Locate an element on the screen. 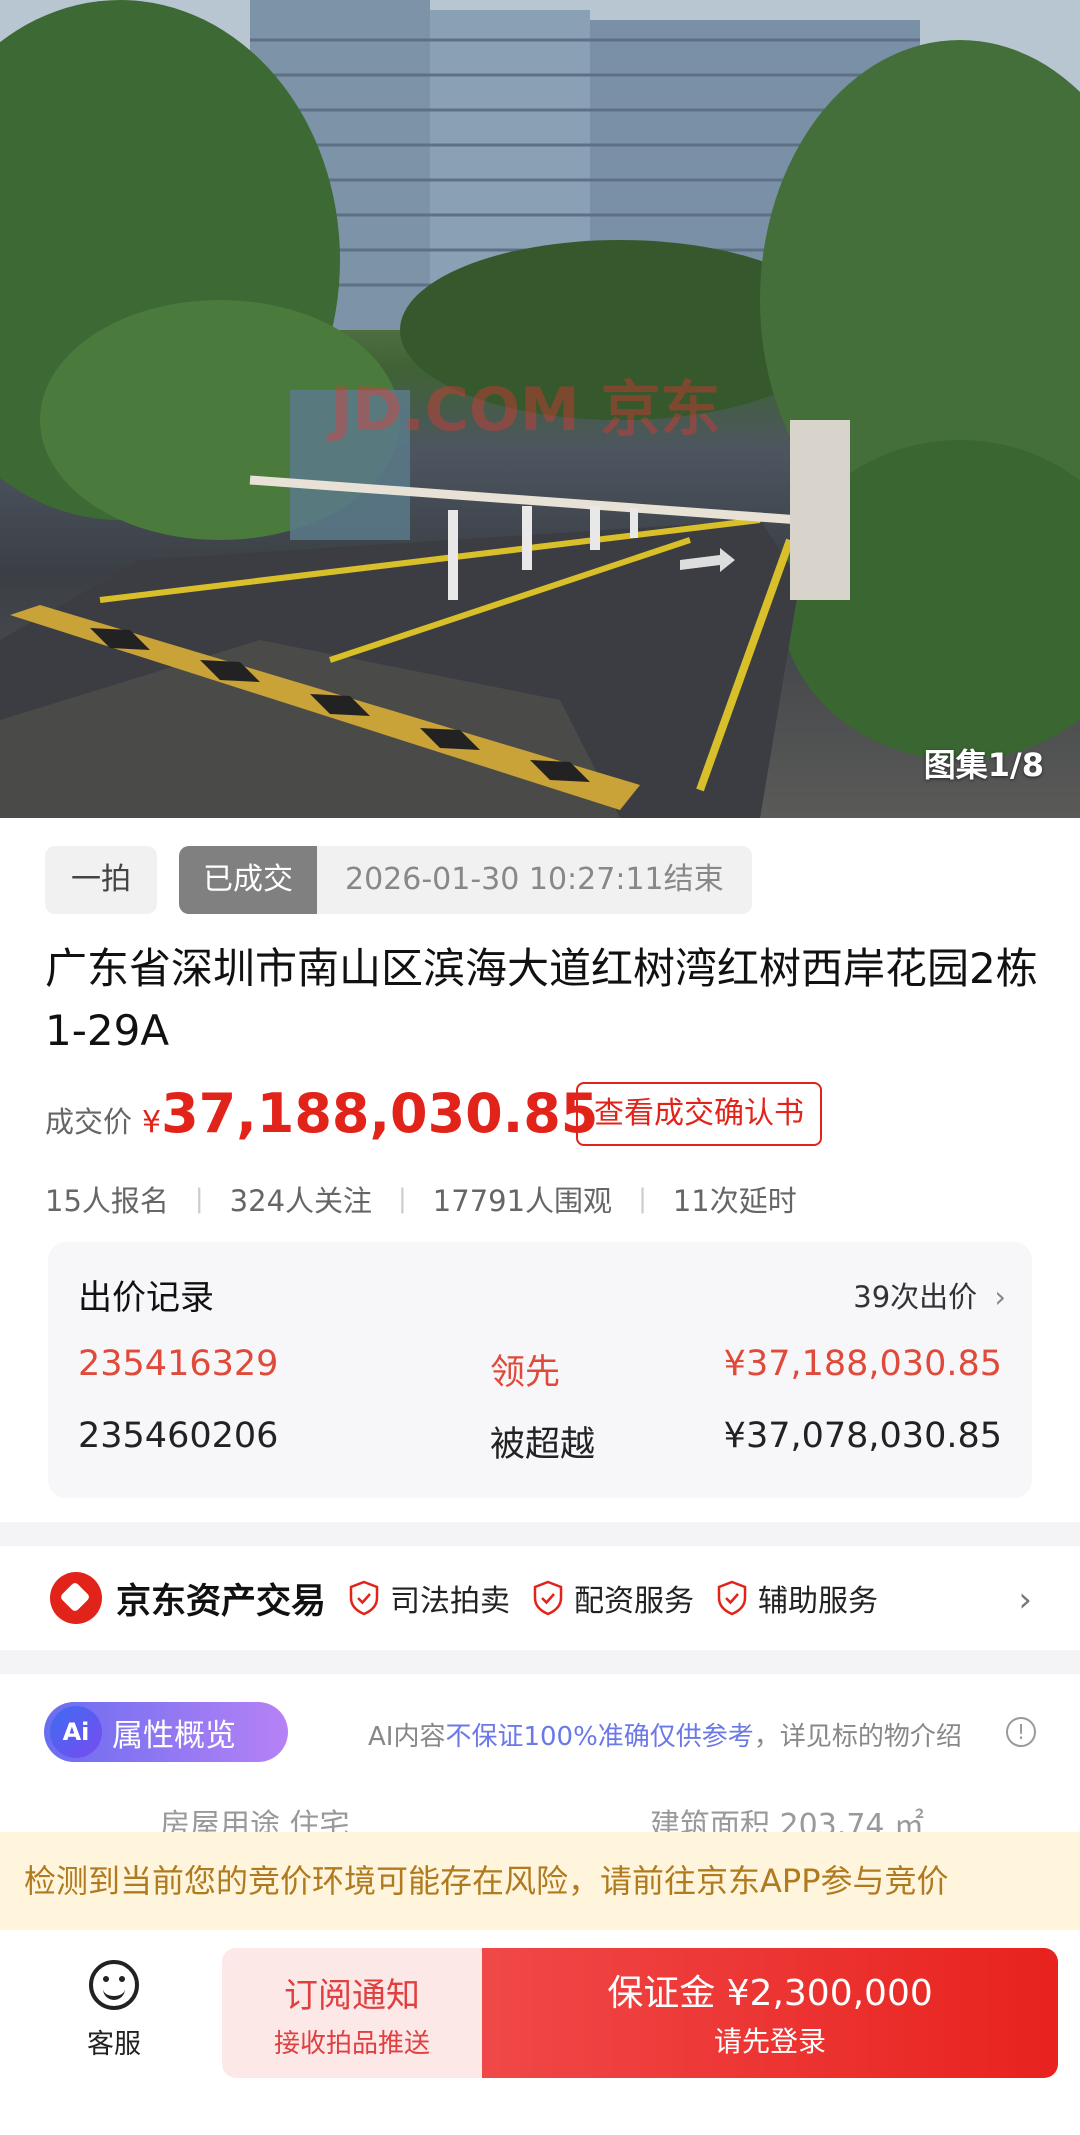 The width and height of the screenshot is (1080, 2135). stat-followers: 324人关注 is located at coordinates (301, 1201).